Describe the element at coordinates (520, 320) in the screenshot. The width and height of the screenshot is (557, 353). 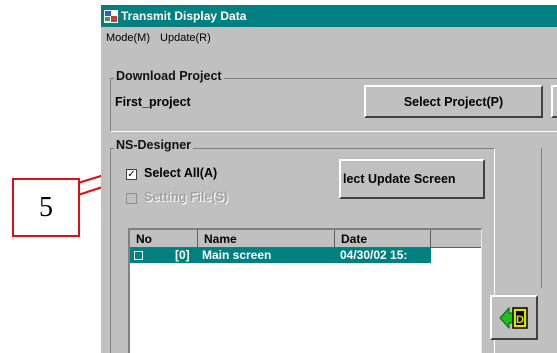
I see `svg-text: D` at that location.